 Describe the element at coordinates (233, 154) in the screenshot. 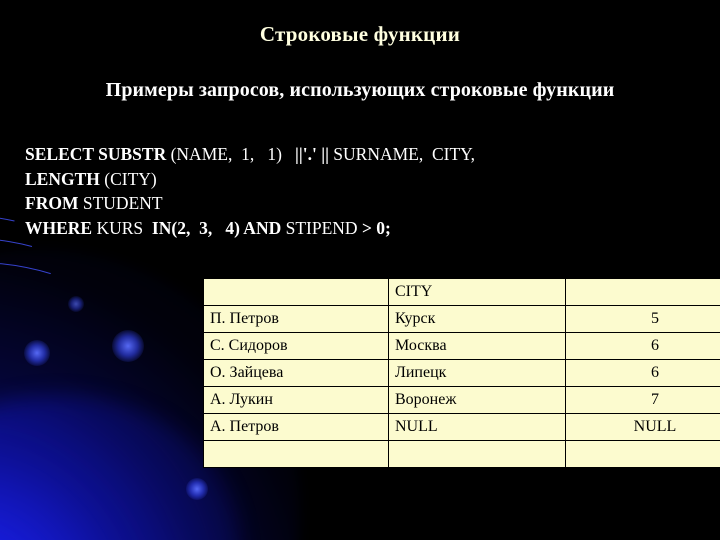

I see `sql-operand: (NAME, 1, 1)` at that location.